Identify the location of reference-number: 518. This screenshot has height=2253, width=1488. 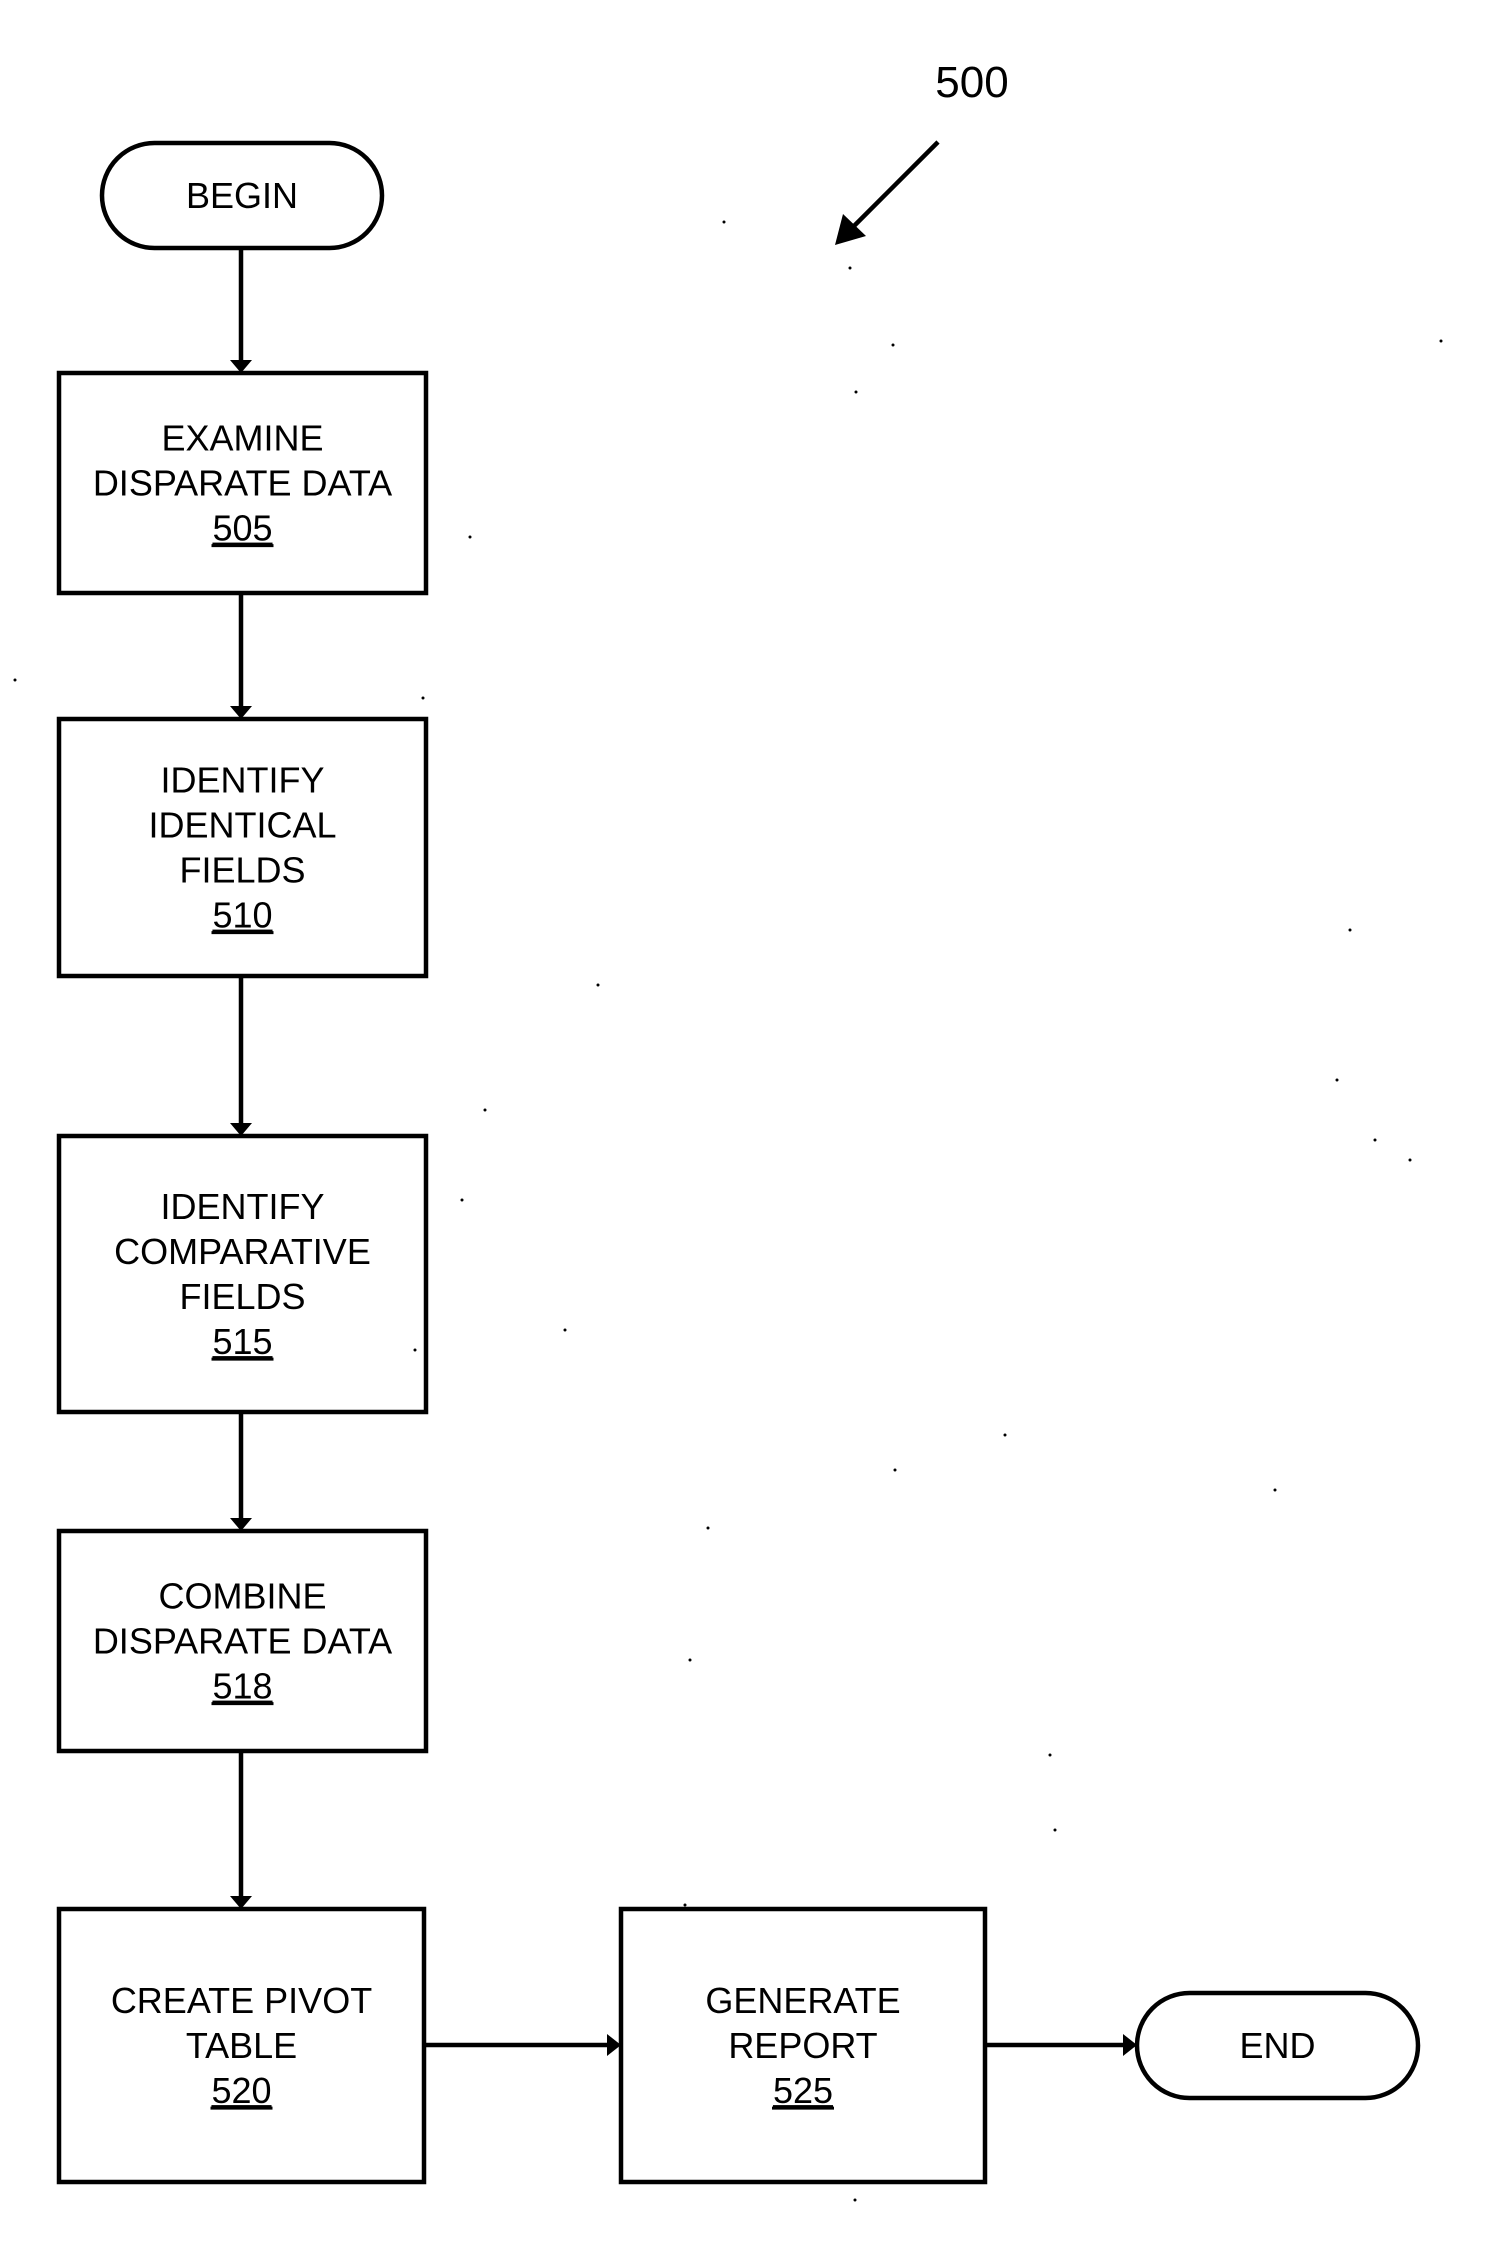
(242, 1686).